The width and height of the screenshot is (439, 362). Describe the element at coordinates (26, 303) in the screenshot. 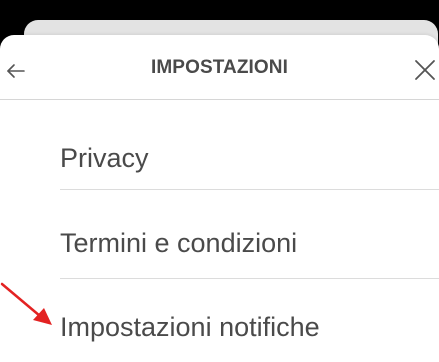

I see `annotation-arrow-icon` at that location.